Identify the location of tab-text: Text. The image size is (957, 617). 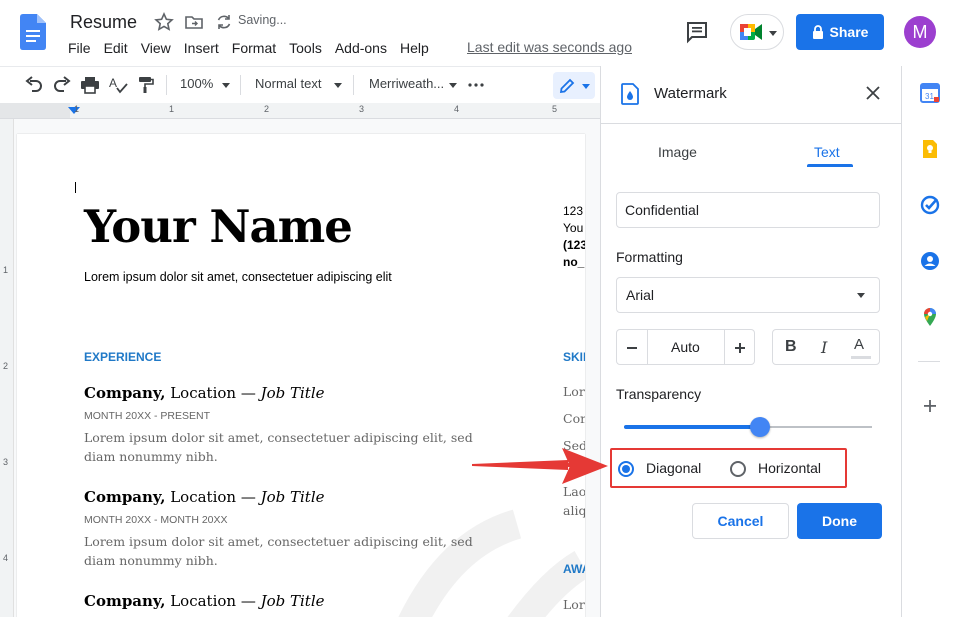
(827, 152).